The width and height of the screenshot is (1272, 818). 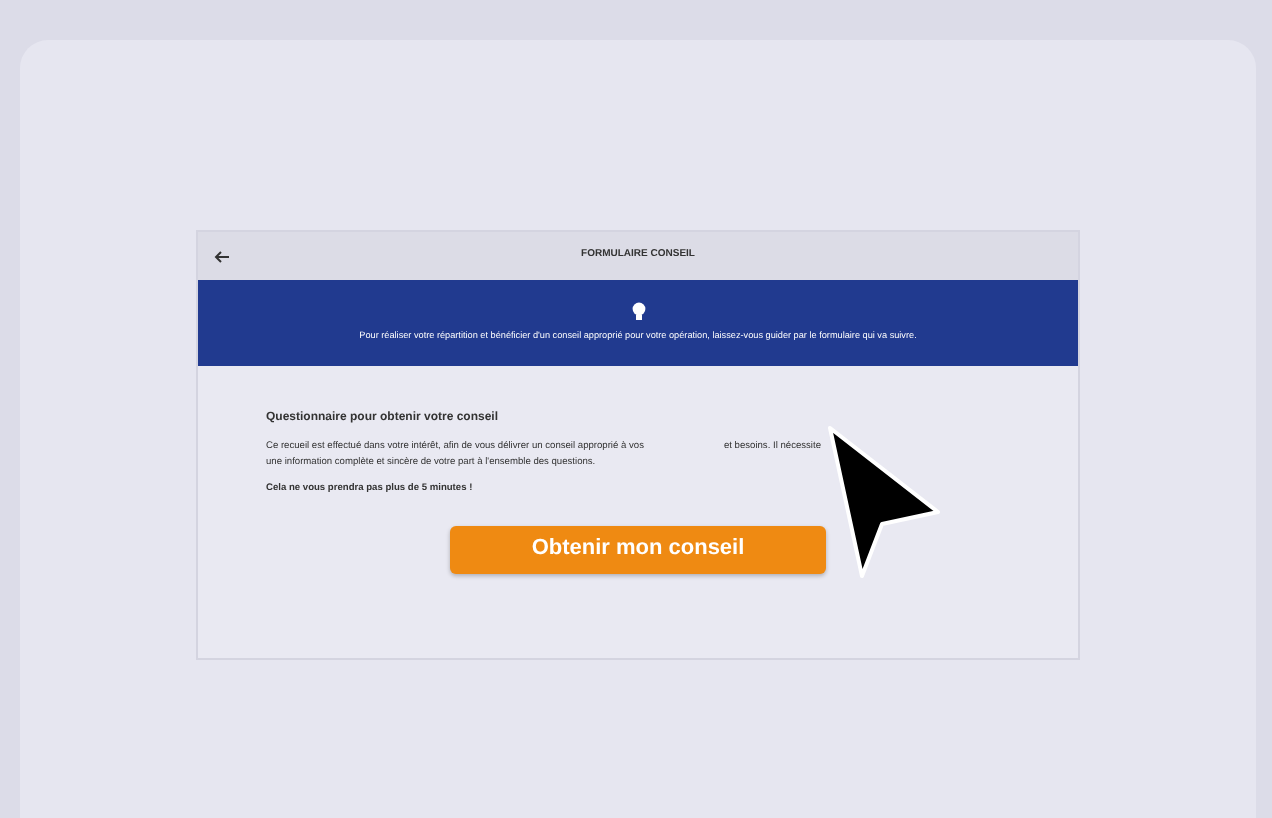 I want to click on get-advice-button: Obtenir mon conseil, so click(x=638, y=549).